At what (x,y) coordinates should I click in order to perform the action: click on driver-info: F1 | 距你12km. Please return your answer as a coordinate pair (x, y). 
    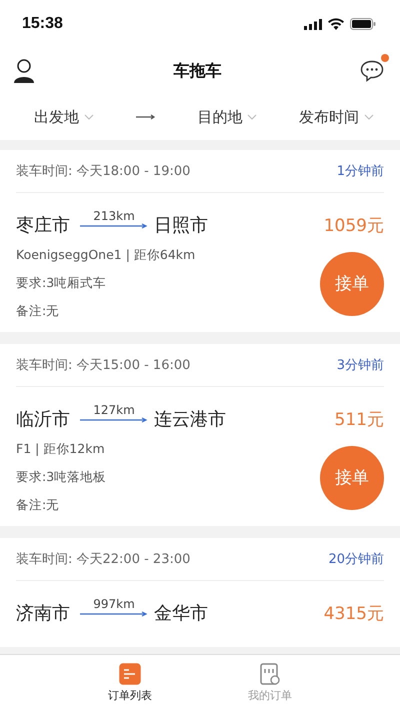
    Looking at the image, I should click on (61, 449).